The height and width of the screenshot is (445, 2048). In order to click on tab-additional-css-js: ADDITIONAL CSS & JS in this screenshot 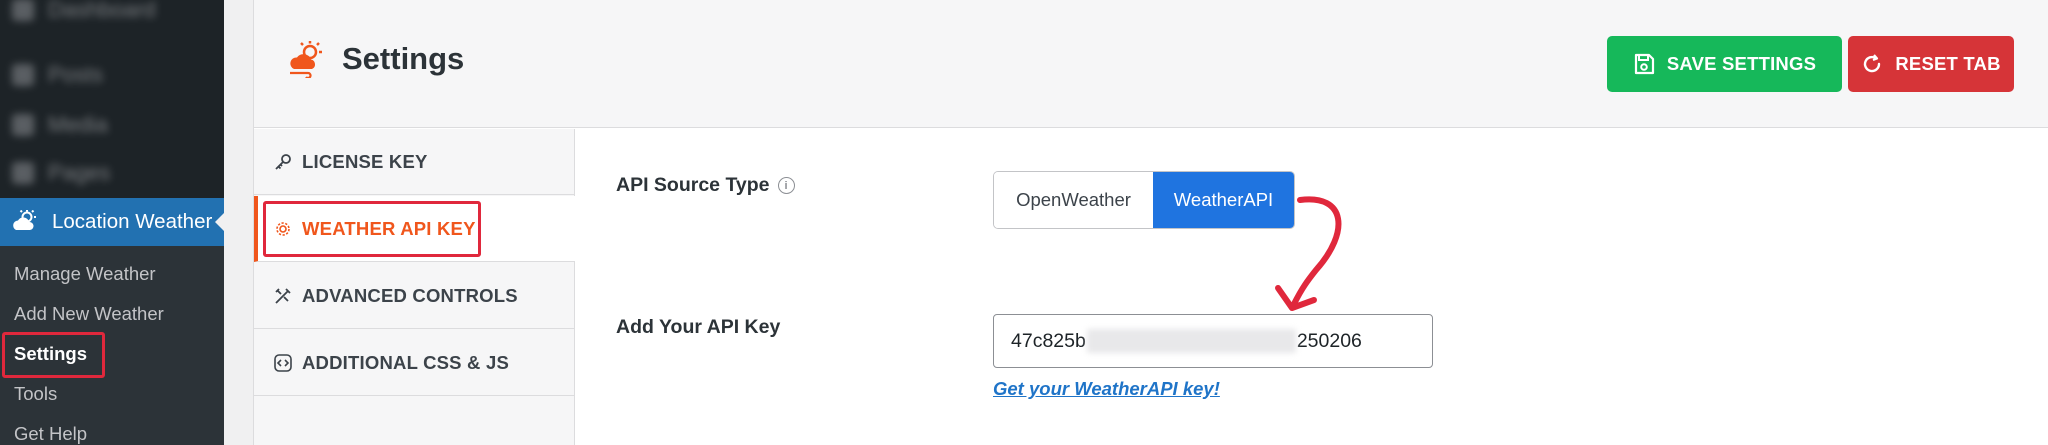, I will do `click(414, 363)`.